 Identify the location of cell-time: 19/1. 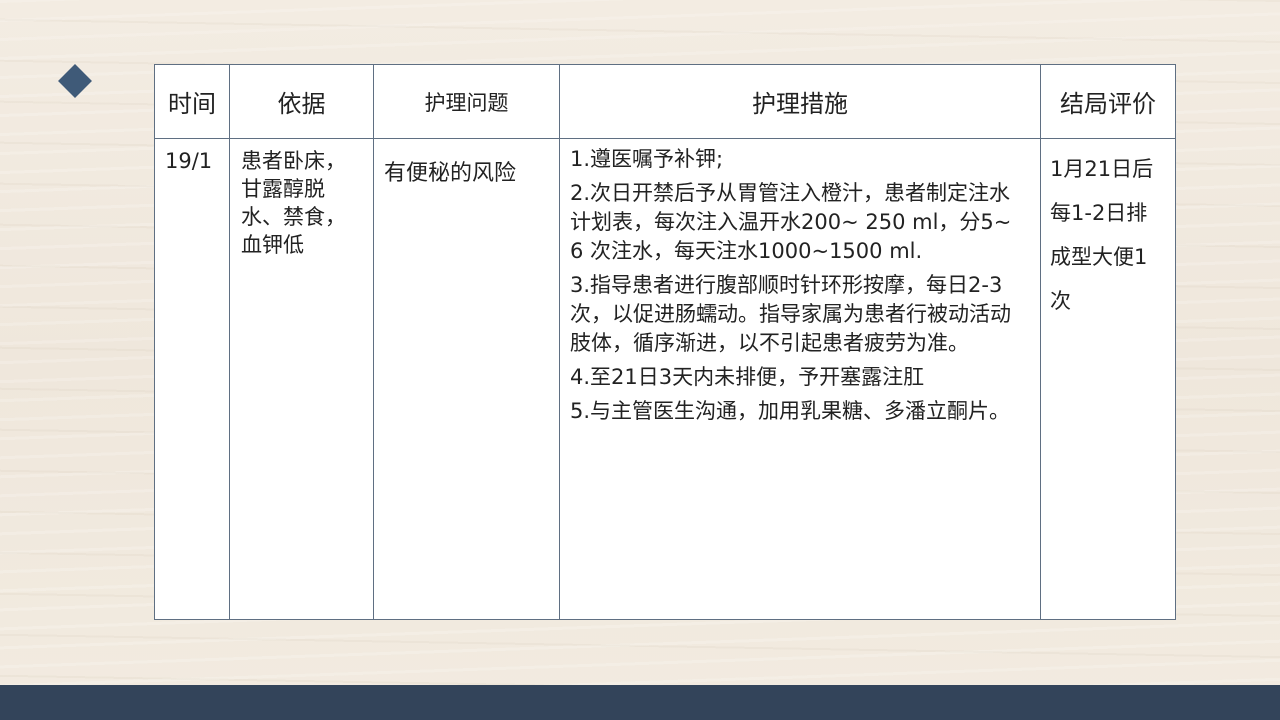
(192, 379).